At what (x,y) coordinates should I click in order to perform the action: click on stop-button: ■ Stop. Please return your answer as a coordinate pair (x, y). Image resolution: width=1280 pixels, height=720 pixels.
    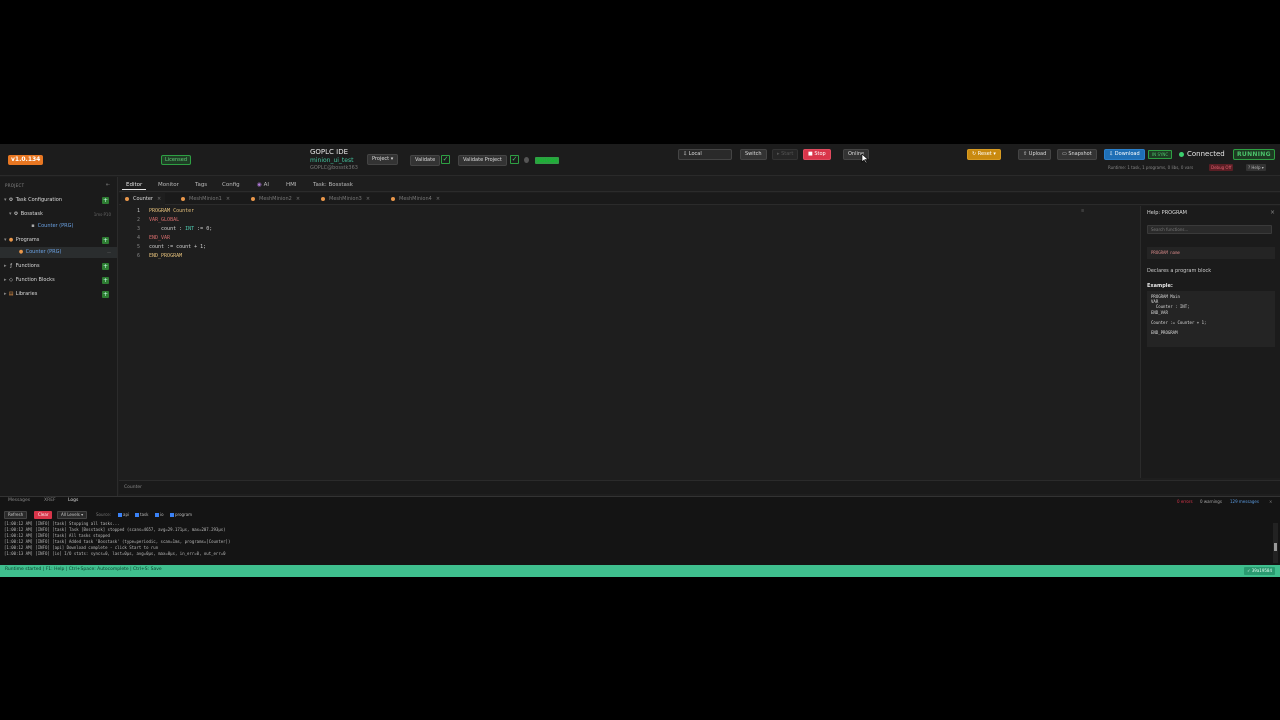
    Looking at the image, I should click on (817, 154).